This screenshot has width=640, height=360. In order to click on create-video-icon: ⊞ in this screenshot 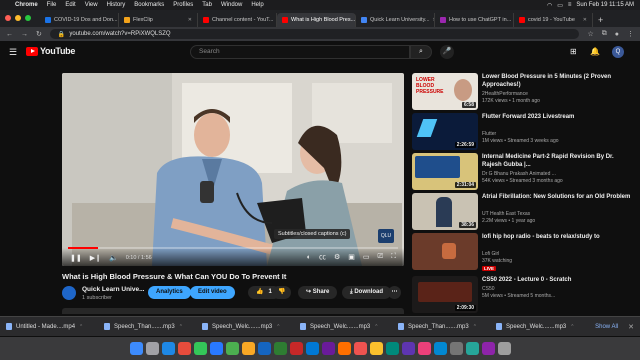, I will do `click(573, 51)`.